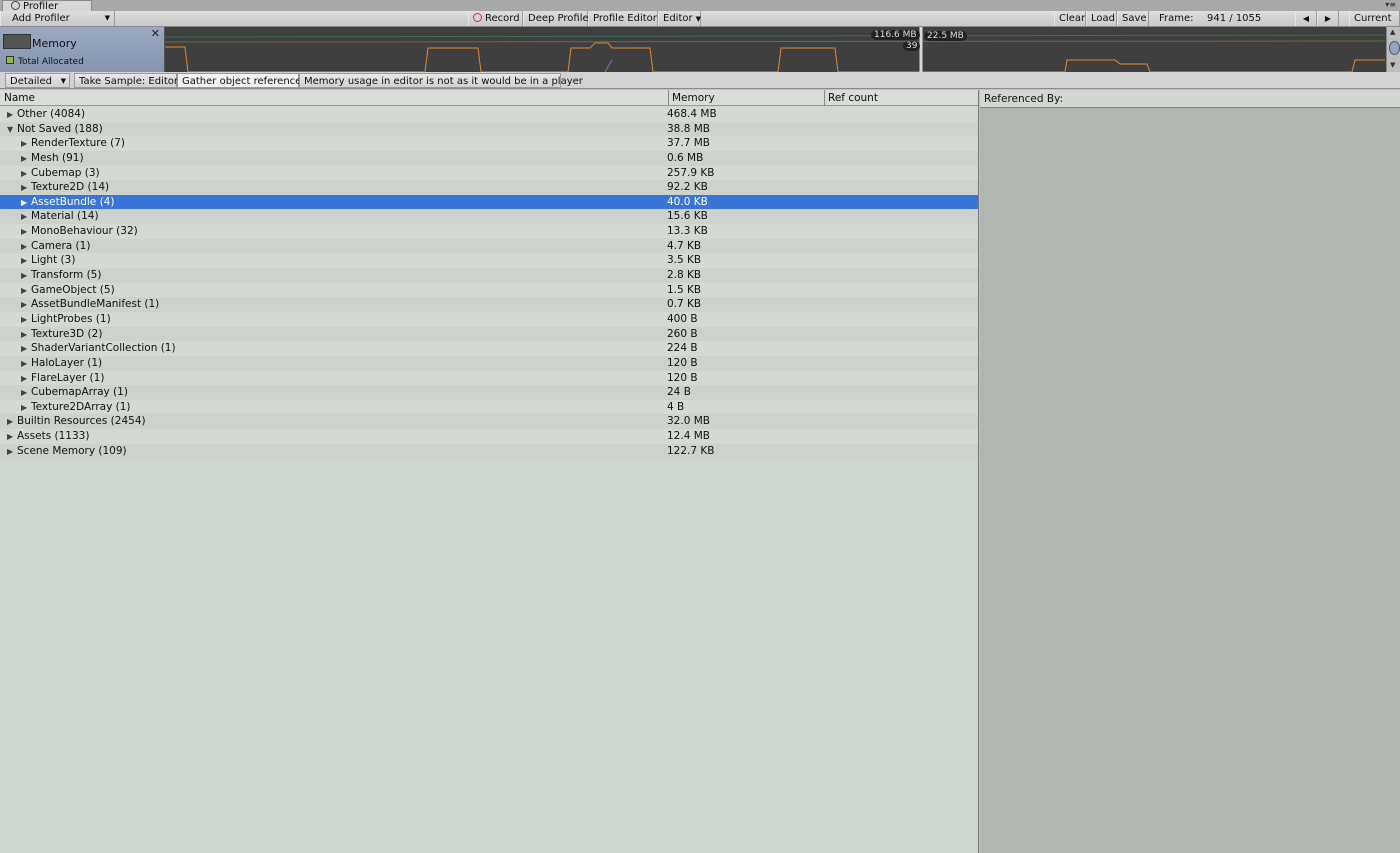 Image resolution: width=1400 pixels, height=853 pixels. Describe the element at coordinates (57, 157) in the screenshot. I see `tree-row-label: Mesh (91)` at that location.